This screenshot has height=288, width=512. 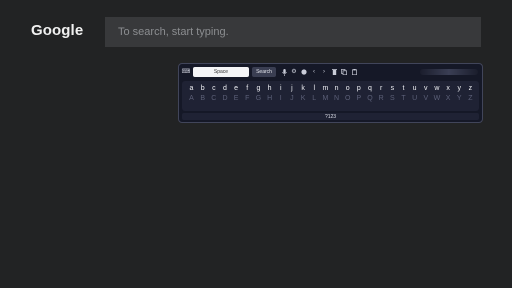 What do you see at coordinates (347, 98) in the screenshot?
I see `key-upper-o: O` at bounding box center [347, 98].